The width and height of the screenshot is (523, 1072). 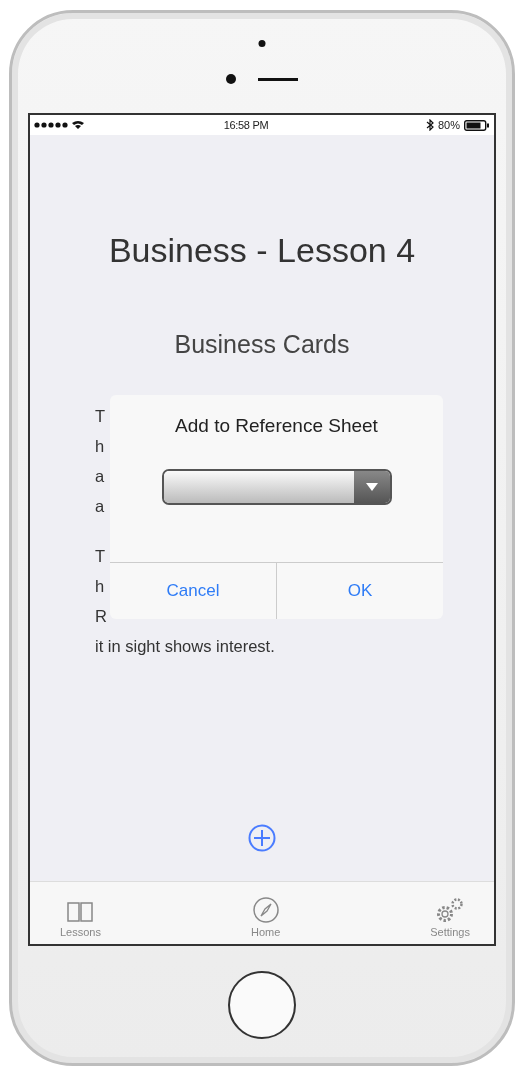 I want to click on camera-icon, so click(x=231, y=79).